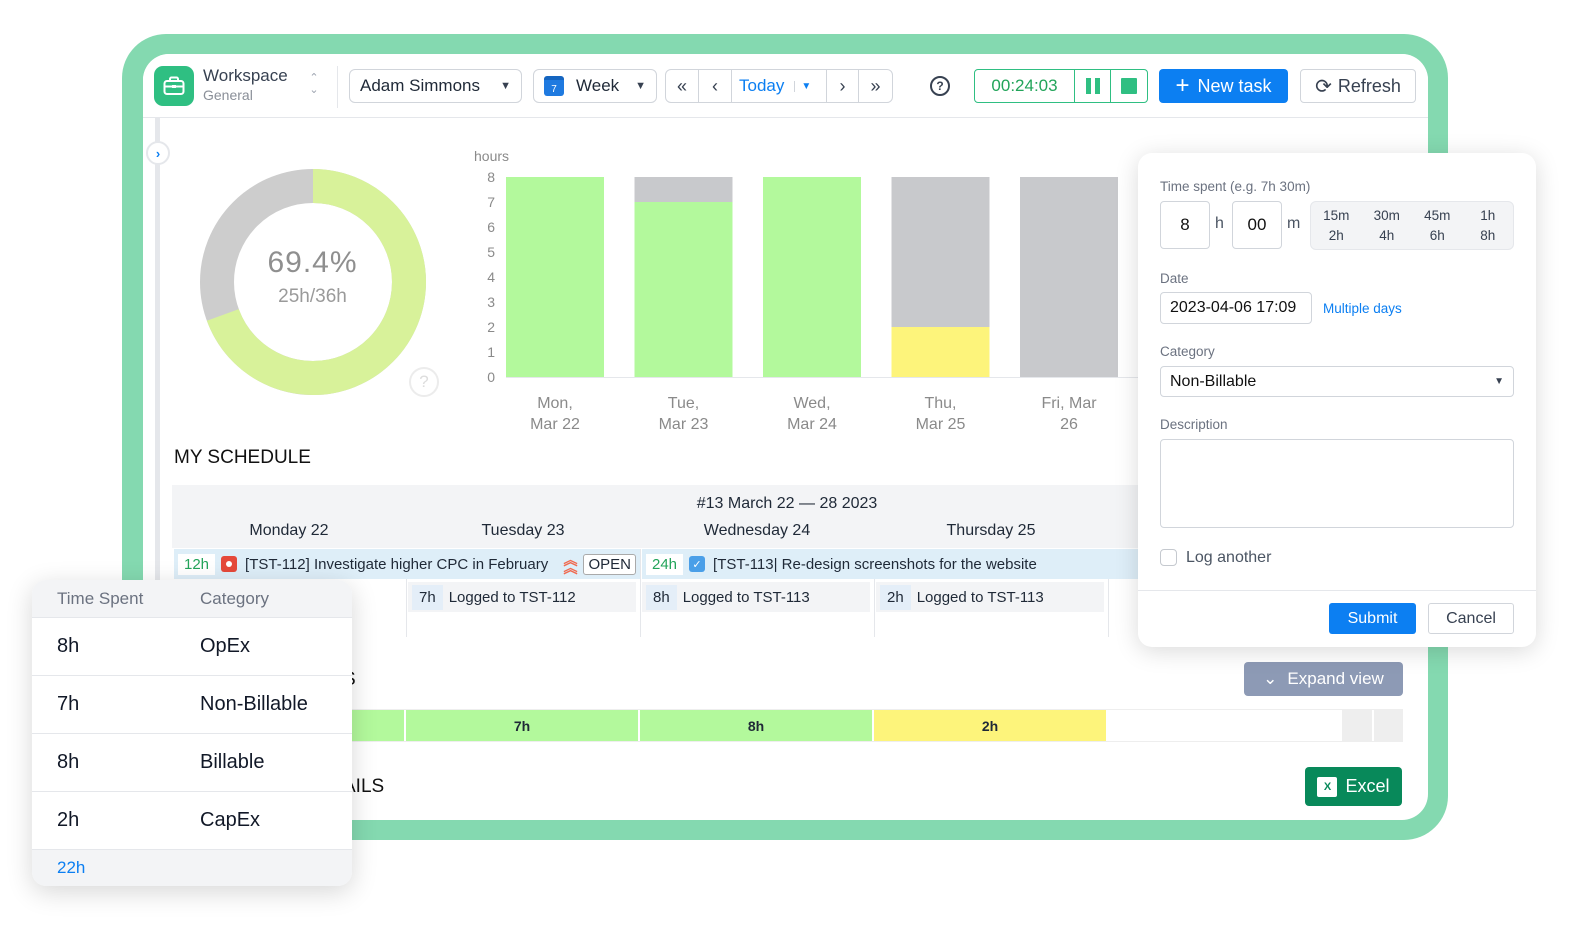 Image resolution: width=1584 pixels, height=944 pixels. What do you see at coordinates (68, 646) in the screenshot?
I see `time-cell: 8h` at bounding box center [68, 646].